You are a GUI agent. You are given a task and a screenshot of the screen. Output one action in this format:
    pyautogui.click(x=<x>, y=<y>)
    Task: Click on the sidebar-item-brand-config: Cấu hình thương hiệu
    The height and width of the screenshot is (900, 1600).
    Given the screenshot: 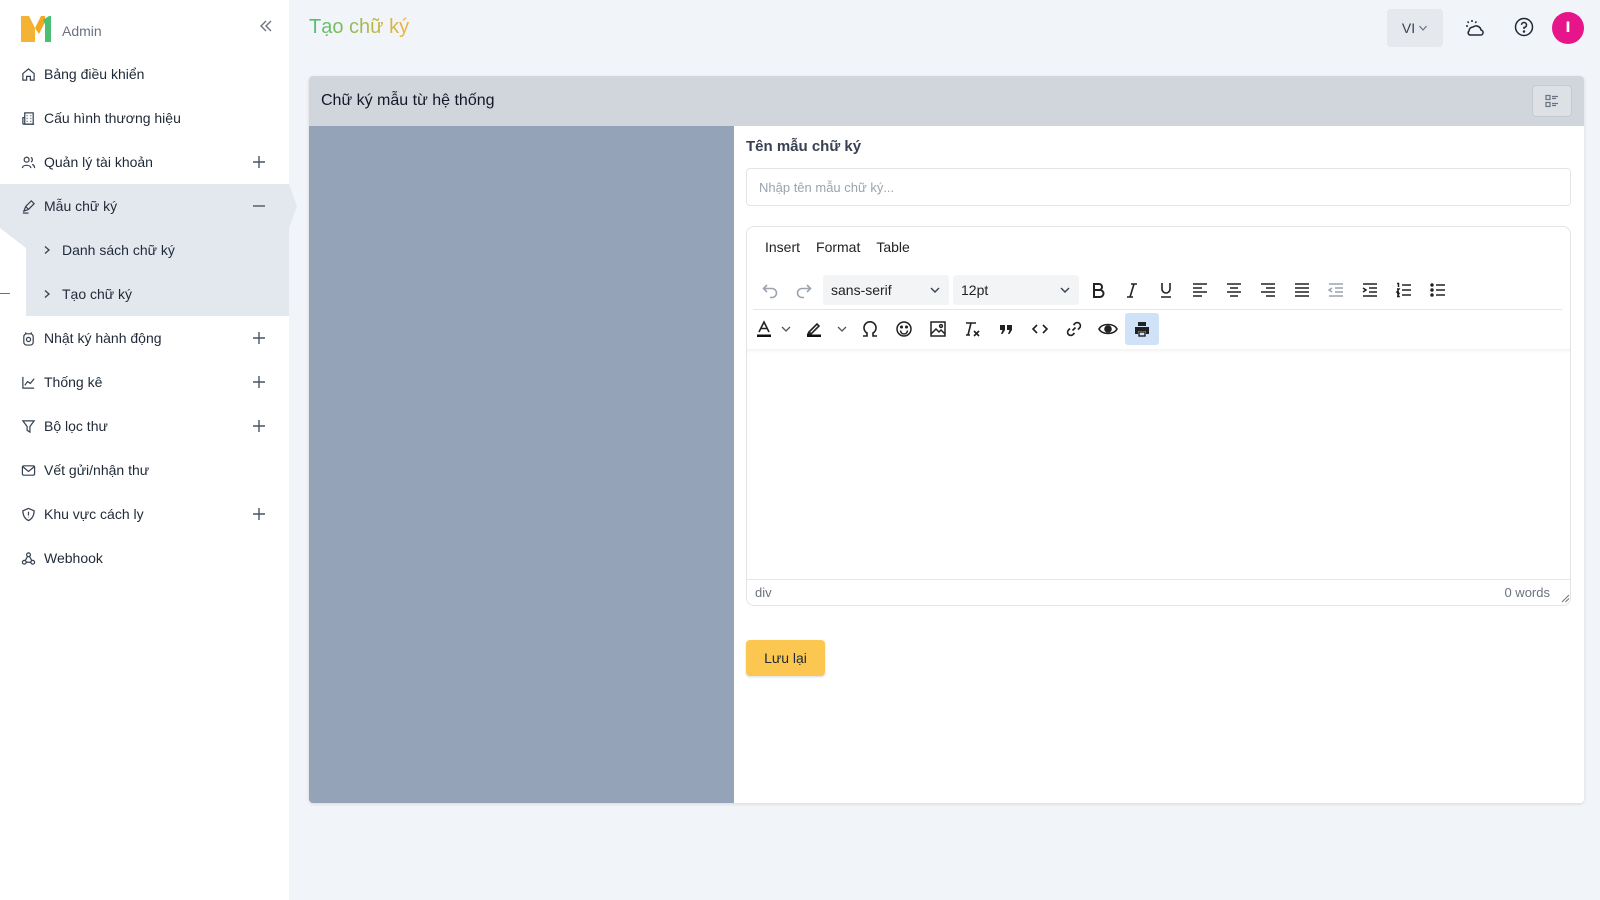 What is the action you would take?
    pyautogui.click(x=144, y=118)
    